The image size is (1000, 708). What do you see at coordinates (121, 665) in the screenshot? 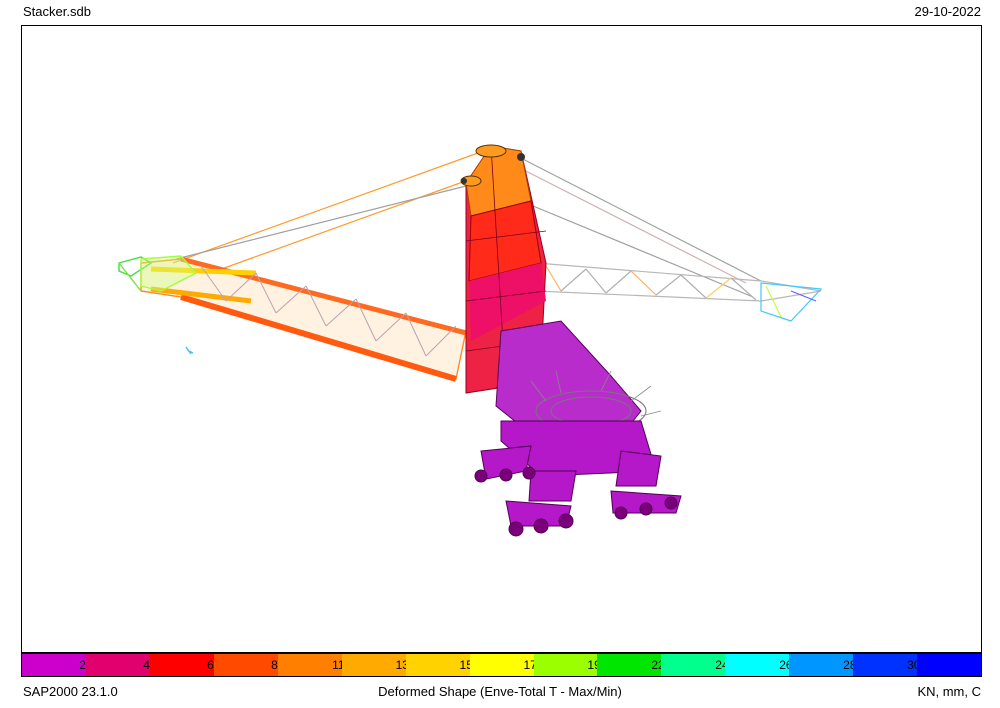
I see `legend-segment: 44` at bounding box center [121, 665].